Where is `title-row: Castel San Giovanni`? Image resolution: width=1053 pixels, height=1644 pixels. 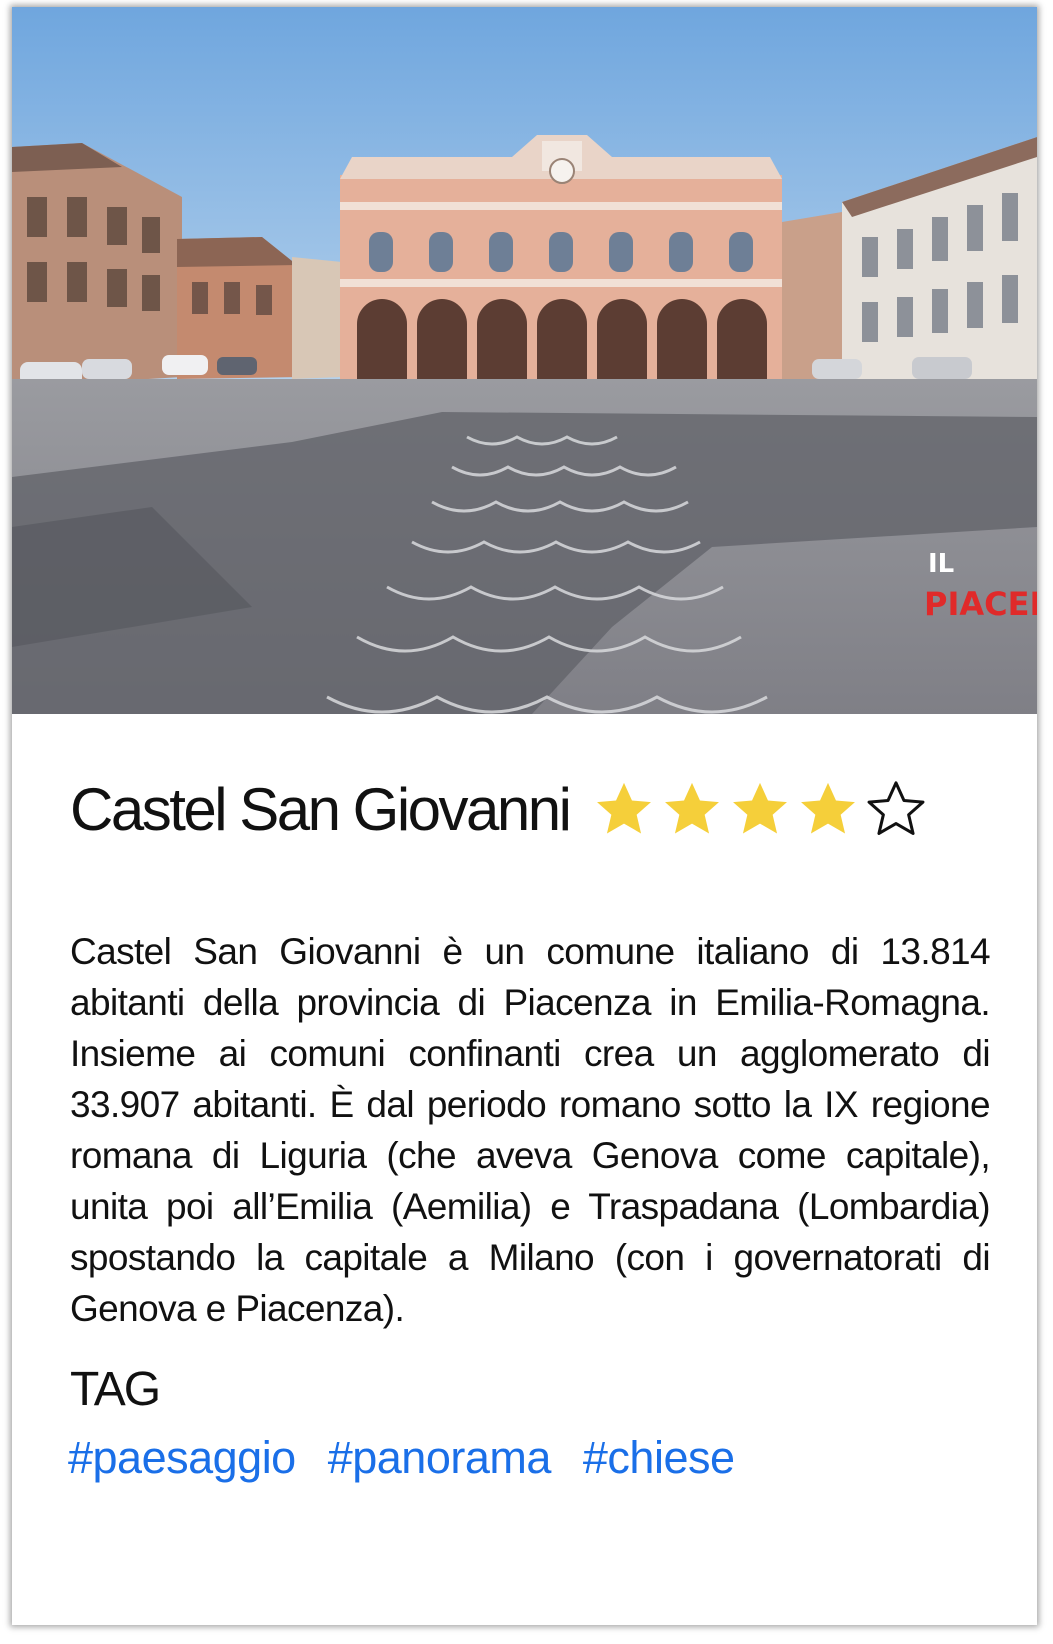 title-row: Castel San Giovanni is located at coordinates (530, 809).